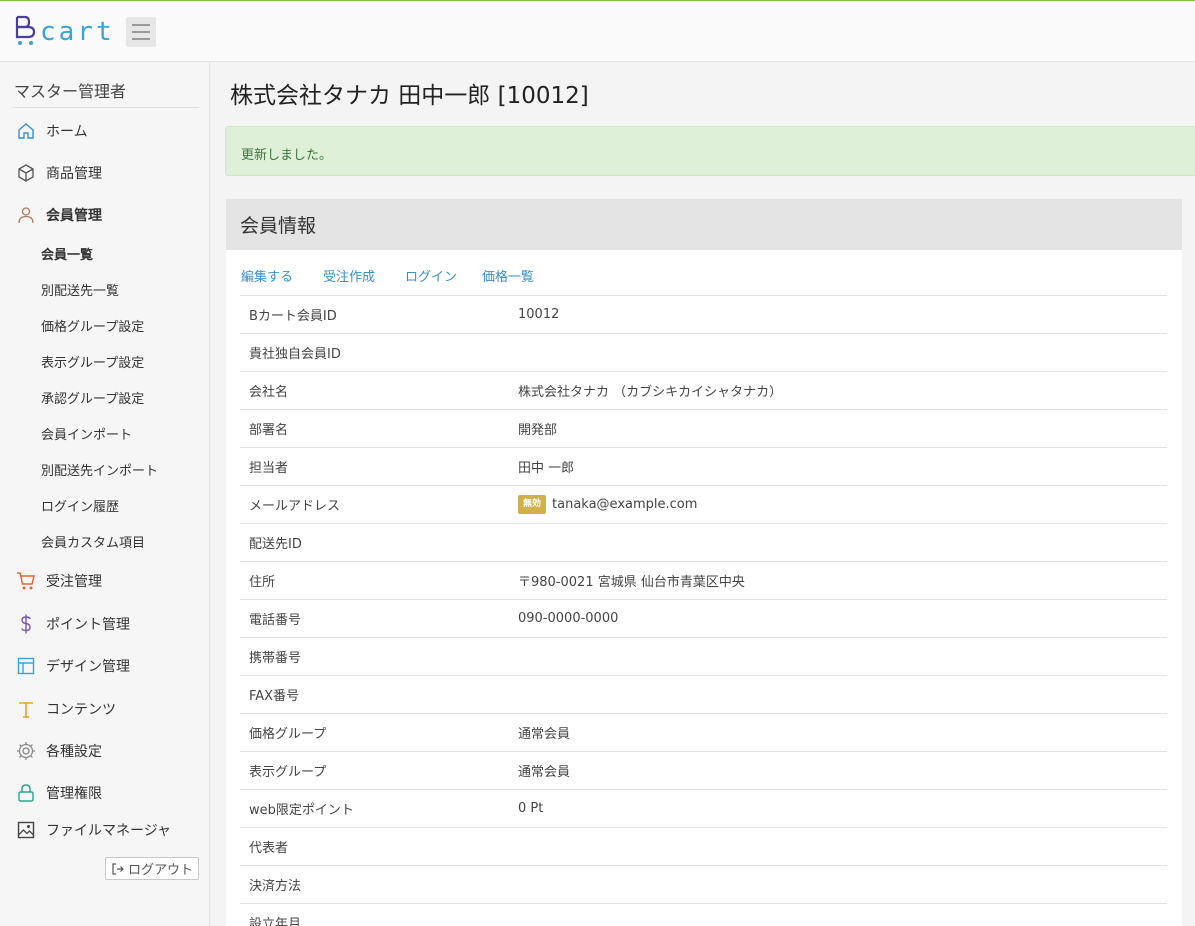 This screenshot has height=926, width=1195. What do you see at coordinates (703, 618) in the screenshot?
I see `table-row: 電話番号 090-0000-0000` at bounding box center [703, 618].